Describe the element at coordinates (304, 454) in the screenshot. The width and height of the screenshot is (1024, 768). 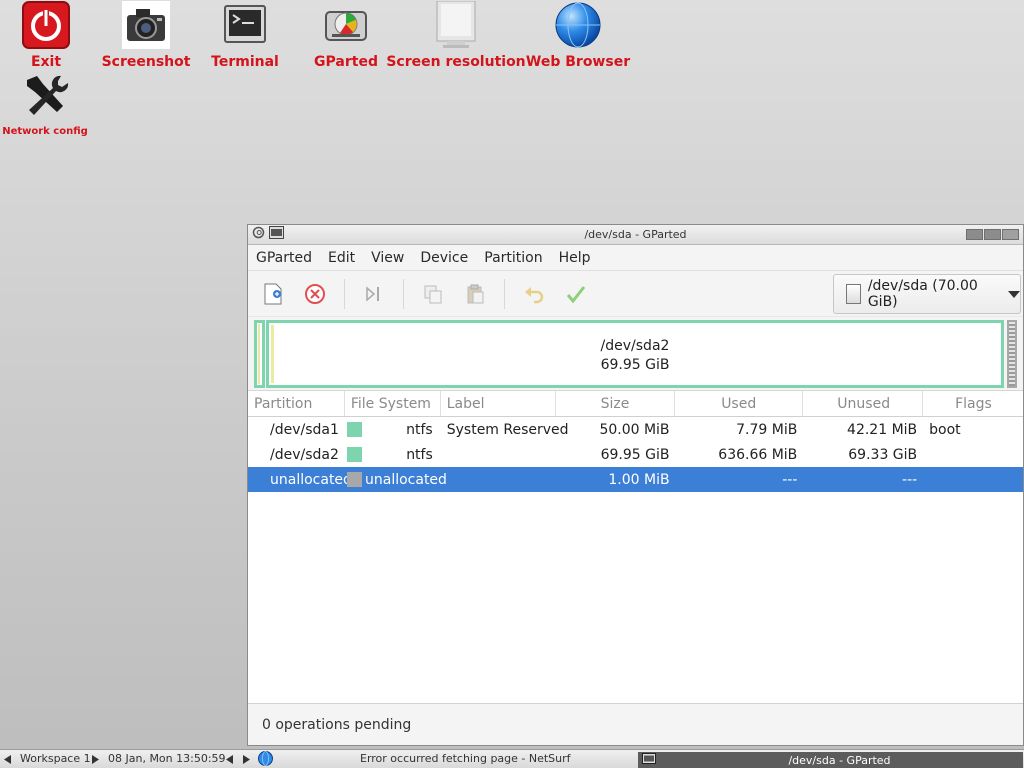
I see `cell-partition: /dev/sda2` at that location.